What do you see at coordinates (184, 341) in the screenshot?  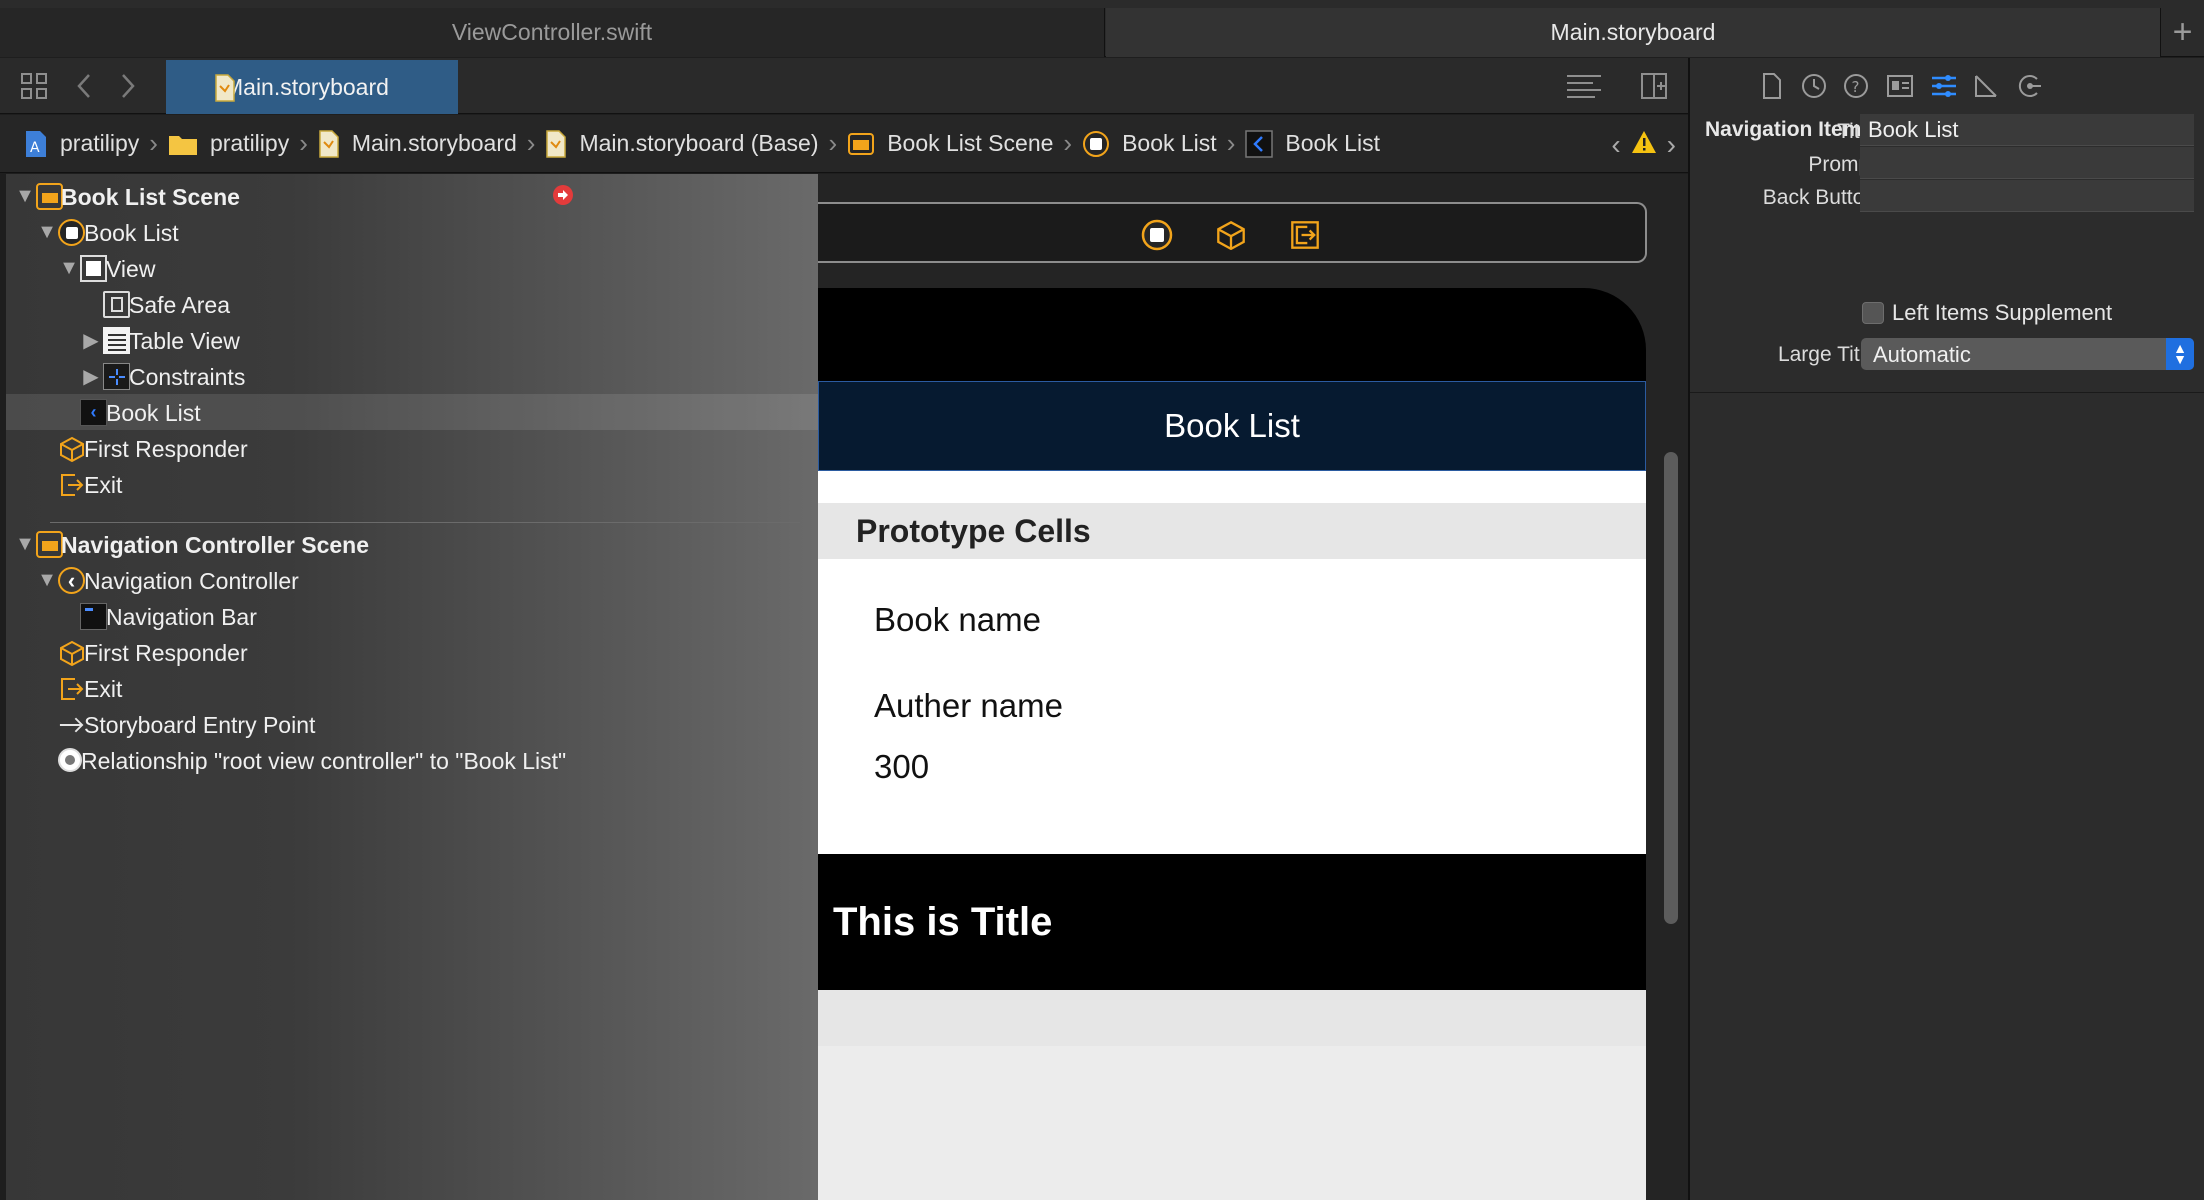 I see `outline-label: Table View` at bounding box center [184, 341].